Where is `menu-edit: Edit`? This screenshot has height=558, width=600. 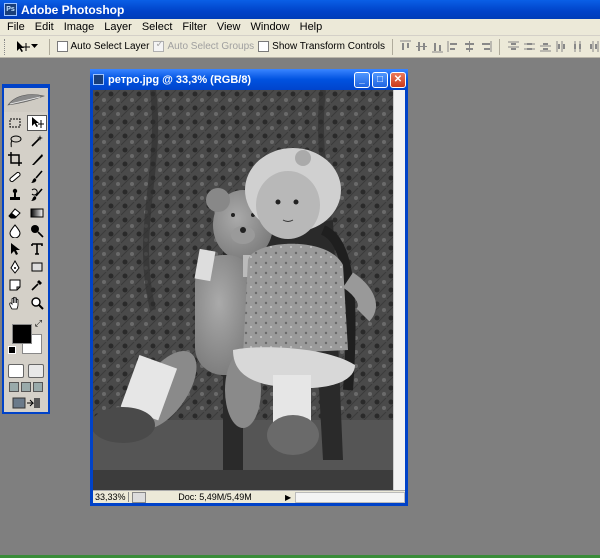 menu-edit: Edit is located at coordinates (44, 27).